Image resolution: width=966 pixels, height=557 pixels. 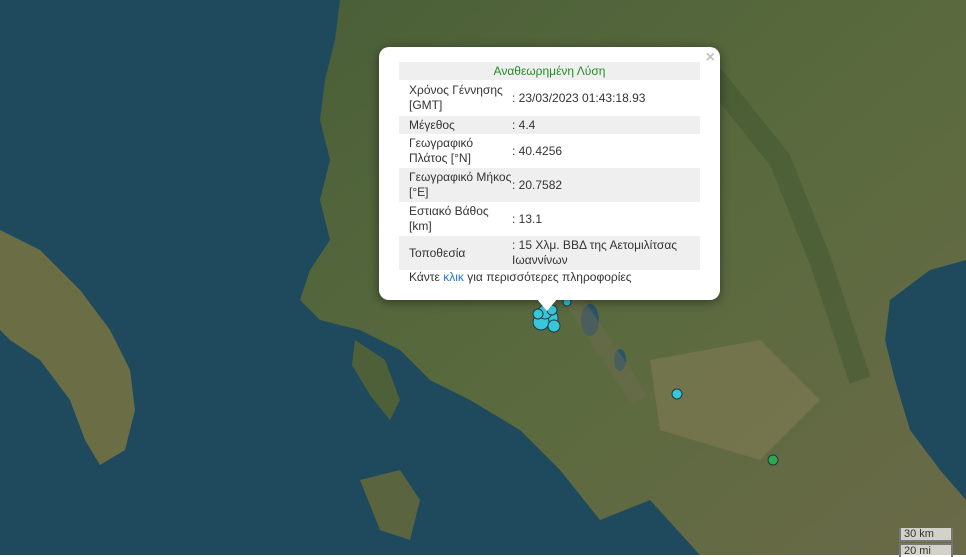 What do you see at coordinates (549, 125) in the screenshot?
I see `row-magnitude: Μέγεθος : 4.4` at bounding box center [549, 125].